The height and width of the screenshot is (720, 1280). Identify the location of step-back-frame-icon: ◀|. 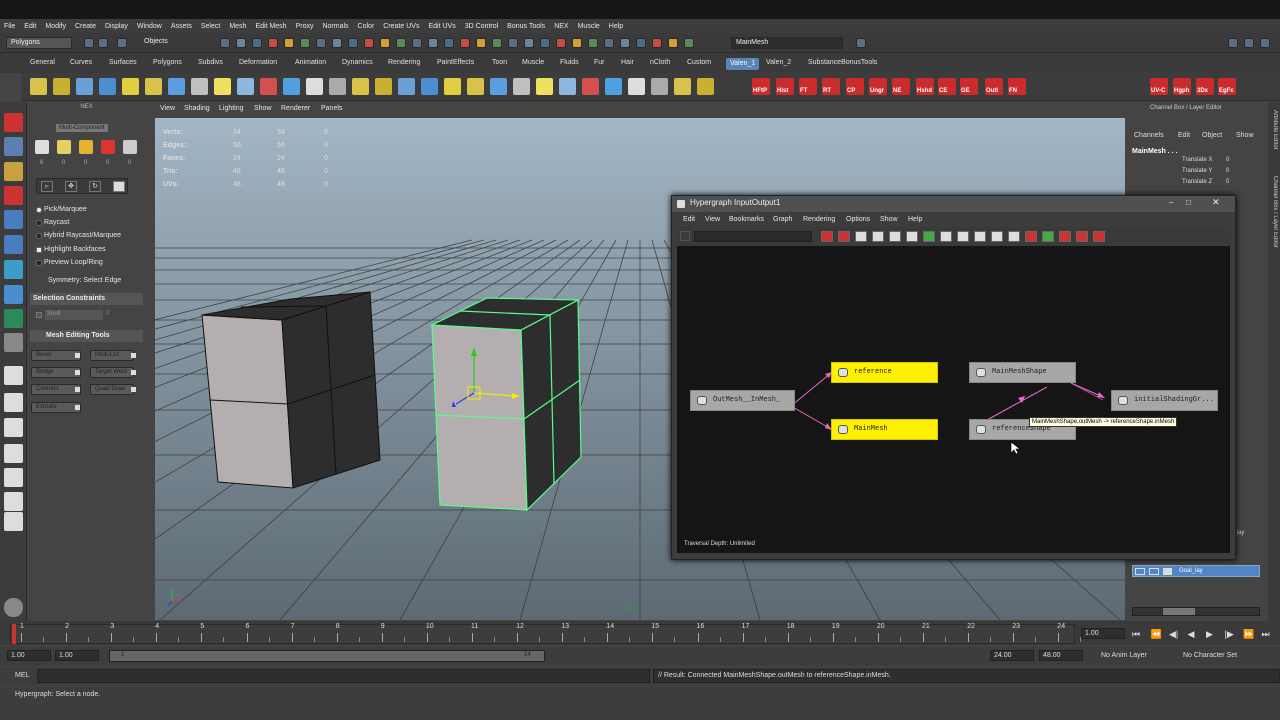
(1173, 634).